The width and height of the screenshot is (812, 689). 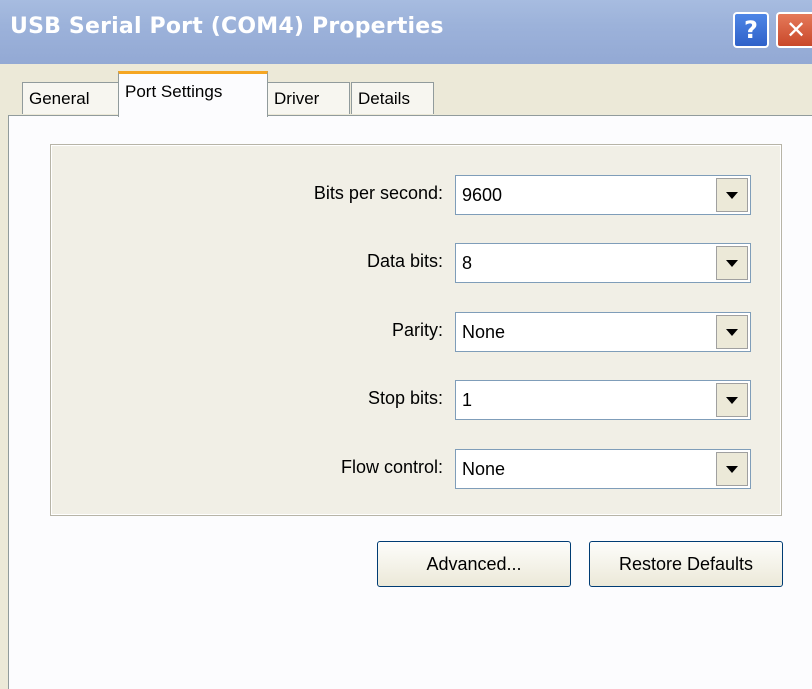 What do you see at coordinates (405, 398) in the screenshot?
I see `stop-bits-label: Stop bits:` at bounding box center [405, 398].